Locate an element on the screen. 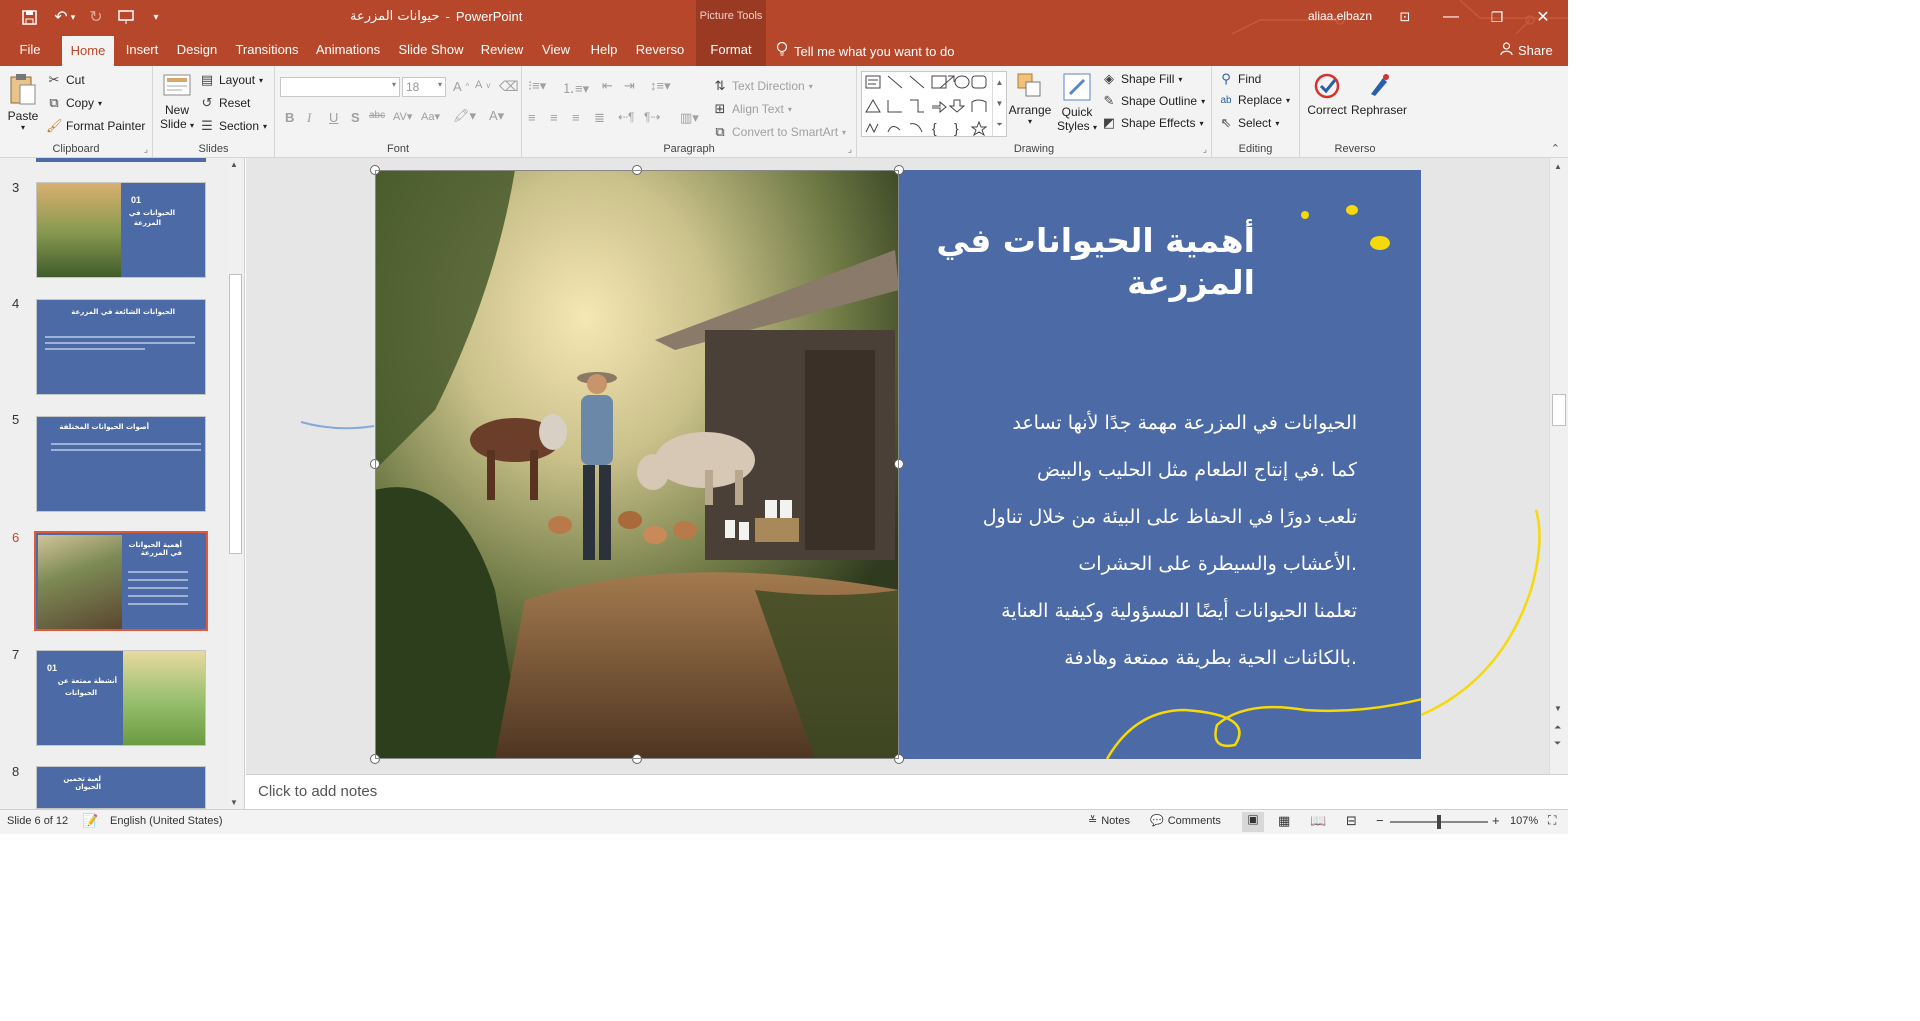 The image size is (1920, 1021). underline-icon: U is located at coordinates (333, 117).